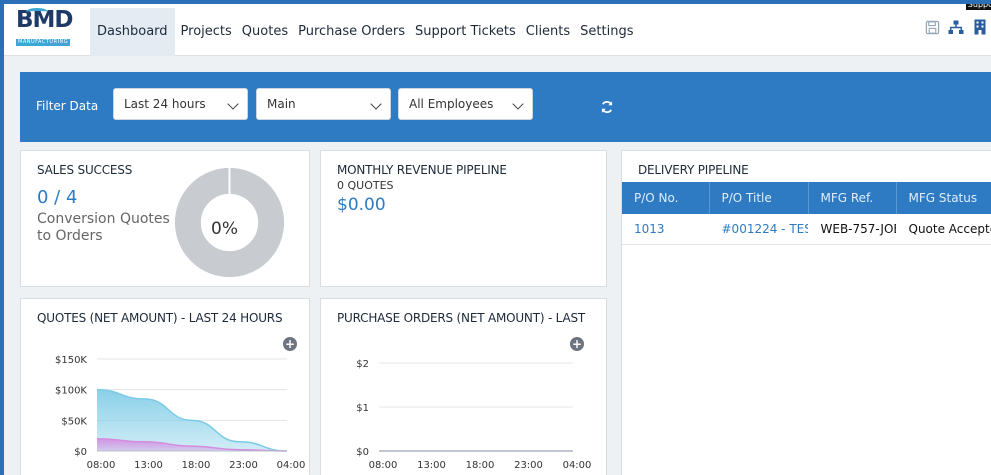 The height and width of the screenshot is (475, 991). What do you see at coordinates (103, 219) in the screenshot?
I see `conversion-line-1: Conversion Quotes` at bounding box center [103, 219].